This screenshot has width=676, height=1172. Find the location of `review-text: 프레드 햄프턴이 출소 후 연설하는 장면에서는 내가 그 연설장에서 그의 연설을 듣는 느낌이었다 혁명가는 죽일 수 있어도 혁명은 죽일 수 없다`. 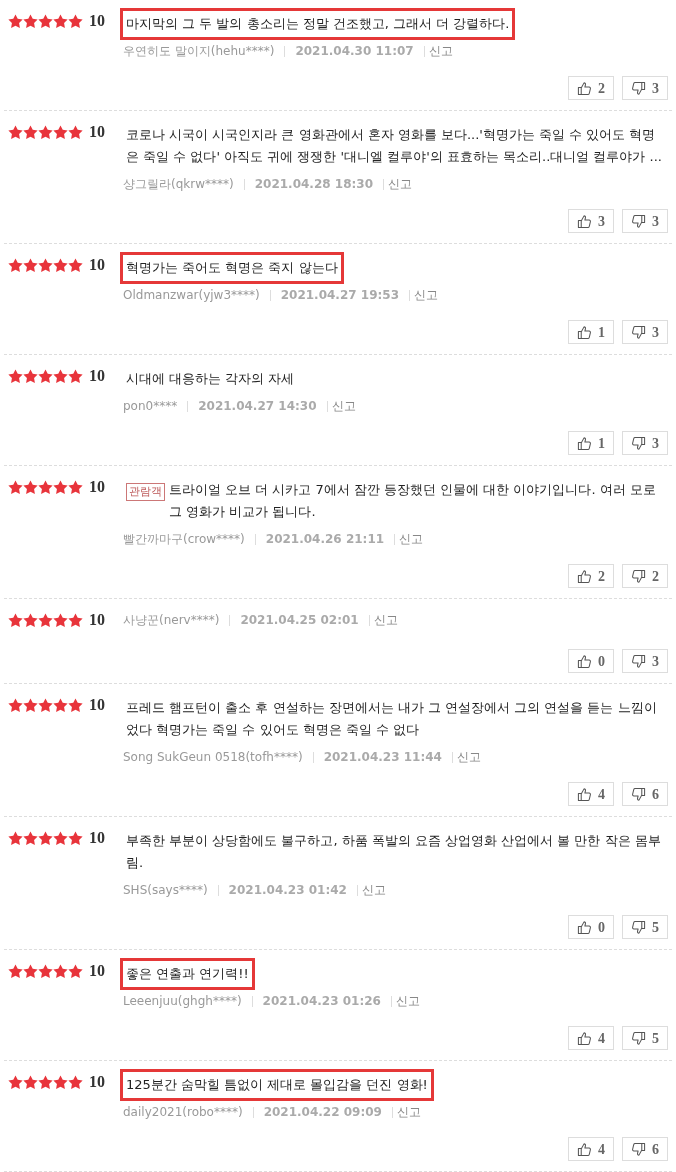

review-text: 프레드 햄프턴이 출소 후 연설하는 장면에서는 내가 그 연설장에서 그의 연설을 듣는 느낌이었다 혁명가는 죽일 수 있어도 혁명은 죽일 수 없다 is located at coordinates (392, 719).